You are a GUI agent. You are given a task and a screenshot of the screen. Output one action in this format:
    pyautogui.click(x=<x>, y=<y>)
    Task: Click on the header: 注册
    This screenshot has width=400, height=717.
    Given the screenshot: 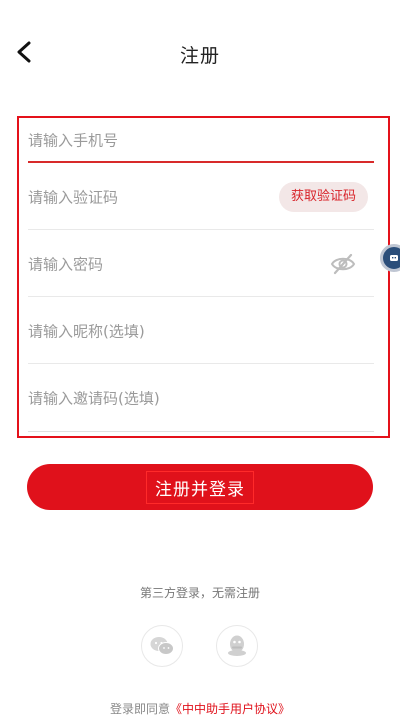 What is the action you would take?
    pyautogui.click(x=200, y=50)
    